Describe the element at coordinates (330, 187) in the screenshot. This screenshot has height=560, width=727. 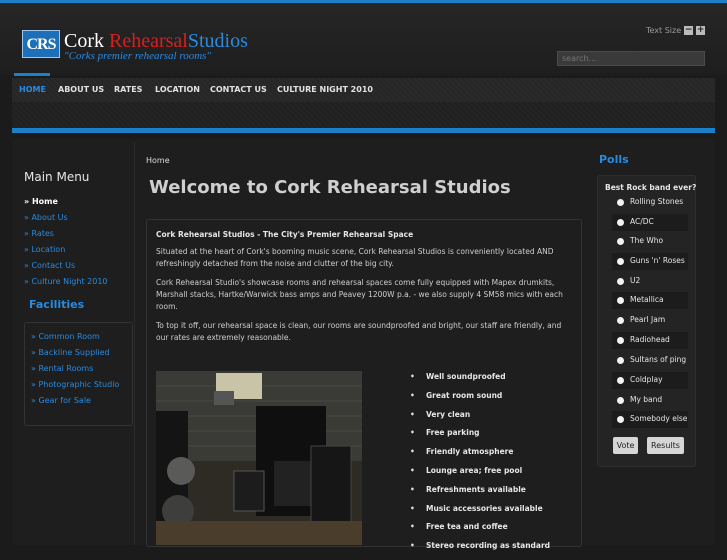
I see `page-title: Welcome to Cork Rehearsal Studios` at that location.